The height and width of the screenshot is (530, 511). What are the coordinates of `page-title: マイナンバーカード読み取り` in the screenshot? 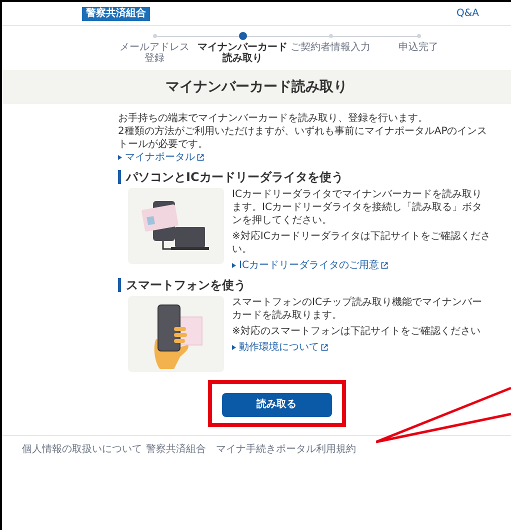 It's located at (257, 87).